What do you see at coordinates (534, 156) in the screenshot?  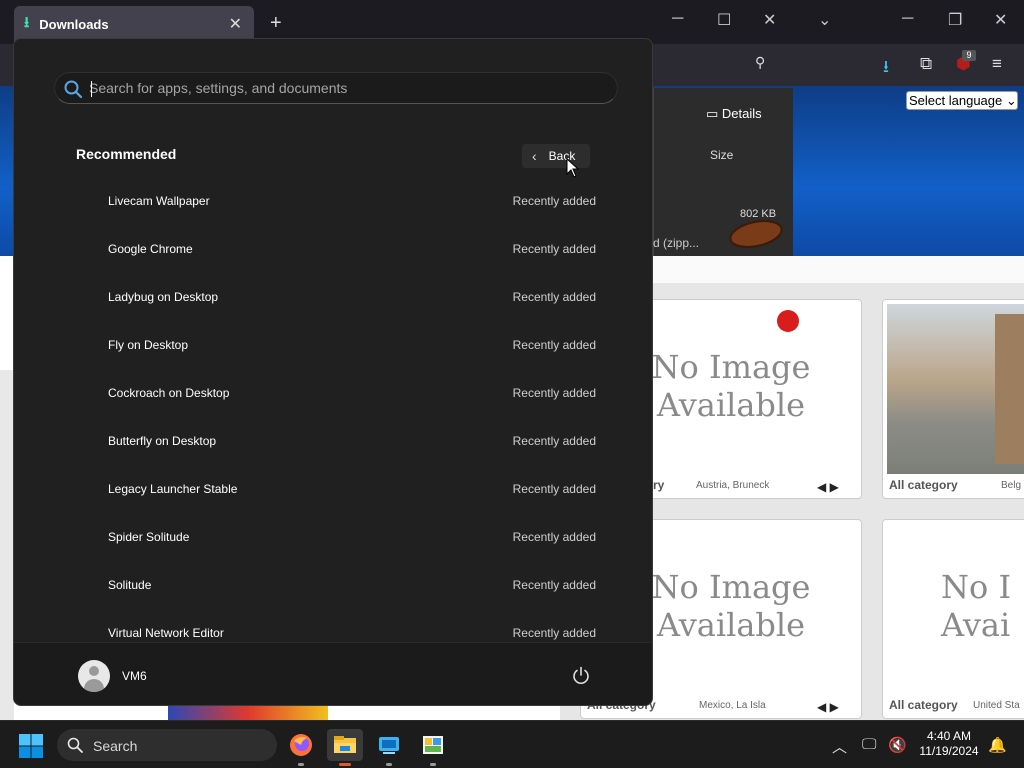 I see `chevron-left-icon: ‹` at bounding box center [534, 156].